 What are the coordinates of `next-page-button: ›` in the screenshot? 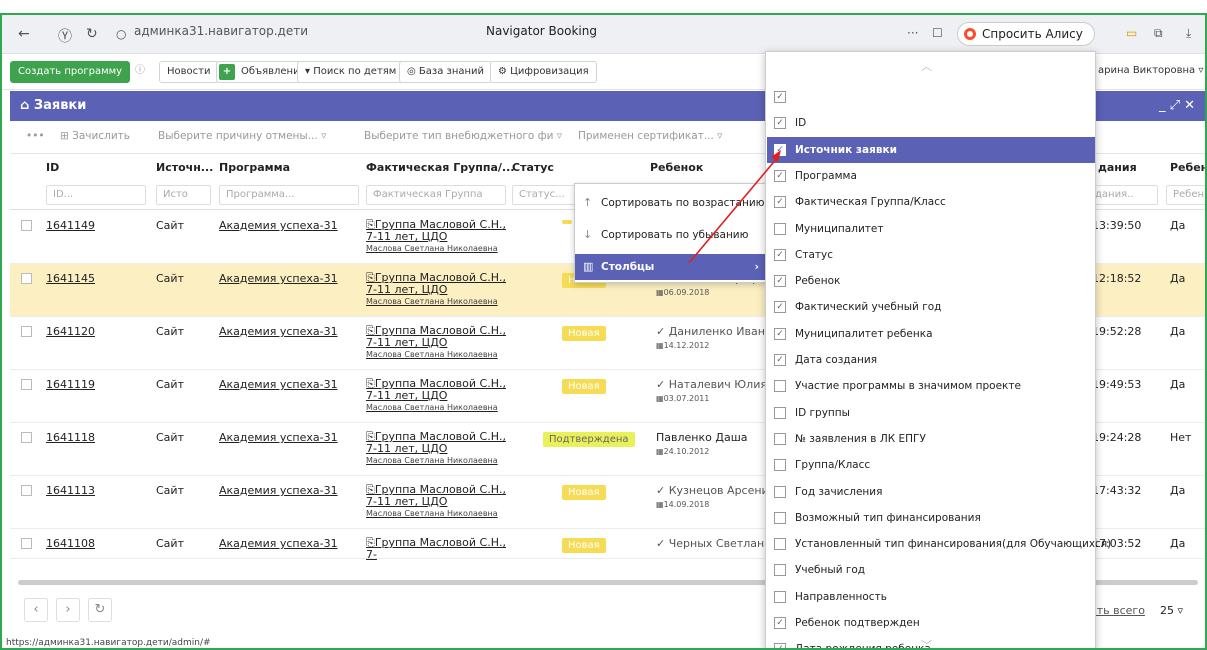 It's located at (68, 610).